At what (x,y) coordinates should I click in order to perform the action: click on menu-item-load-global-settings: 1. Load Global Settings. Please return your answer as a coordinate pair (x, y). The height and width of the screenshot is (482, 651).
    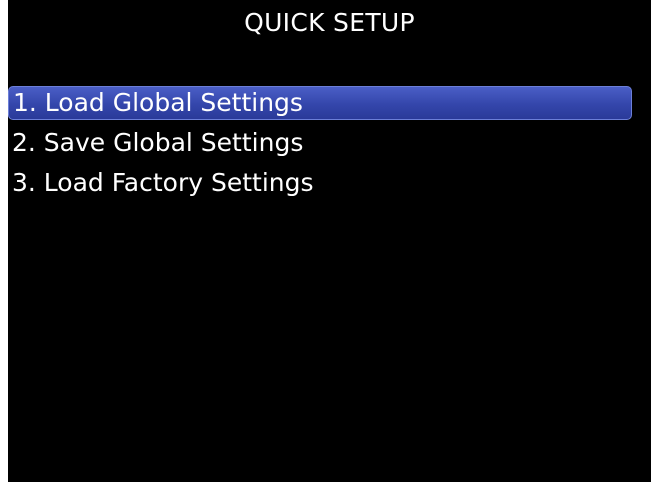
    Looking at the image, I should click on (320, 103).